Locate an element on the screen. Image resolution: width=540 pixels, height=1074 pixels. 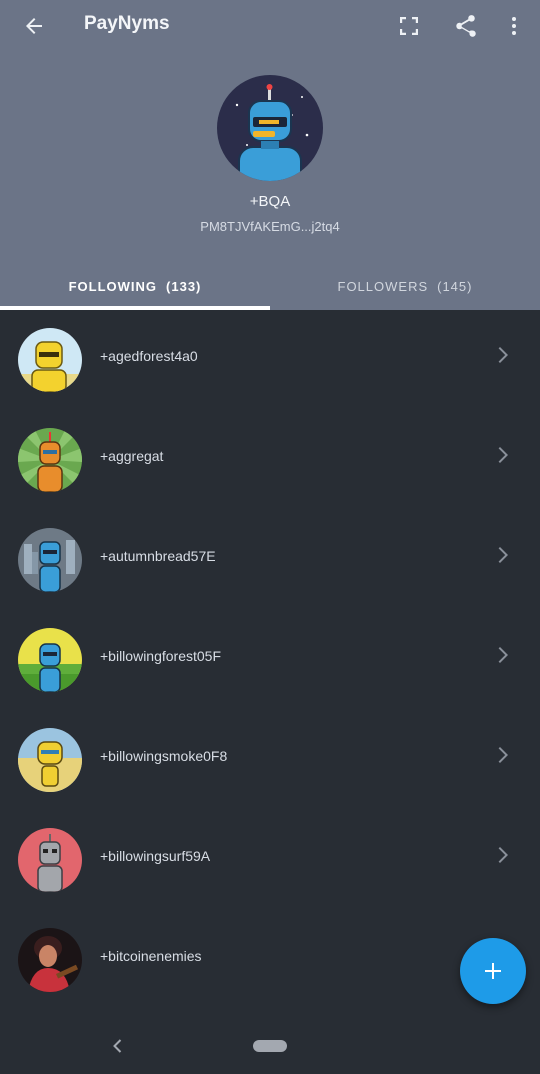
person-photo-icon is located at coordinates (50, 960).